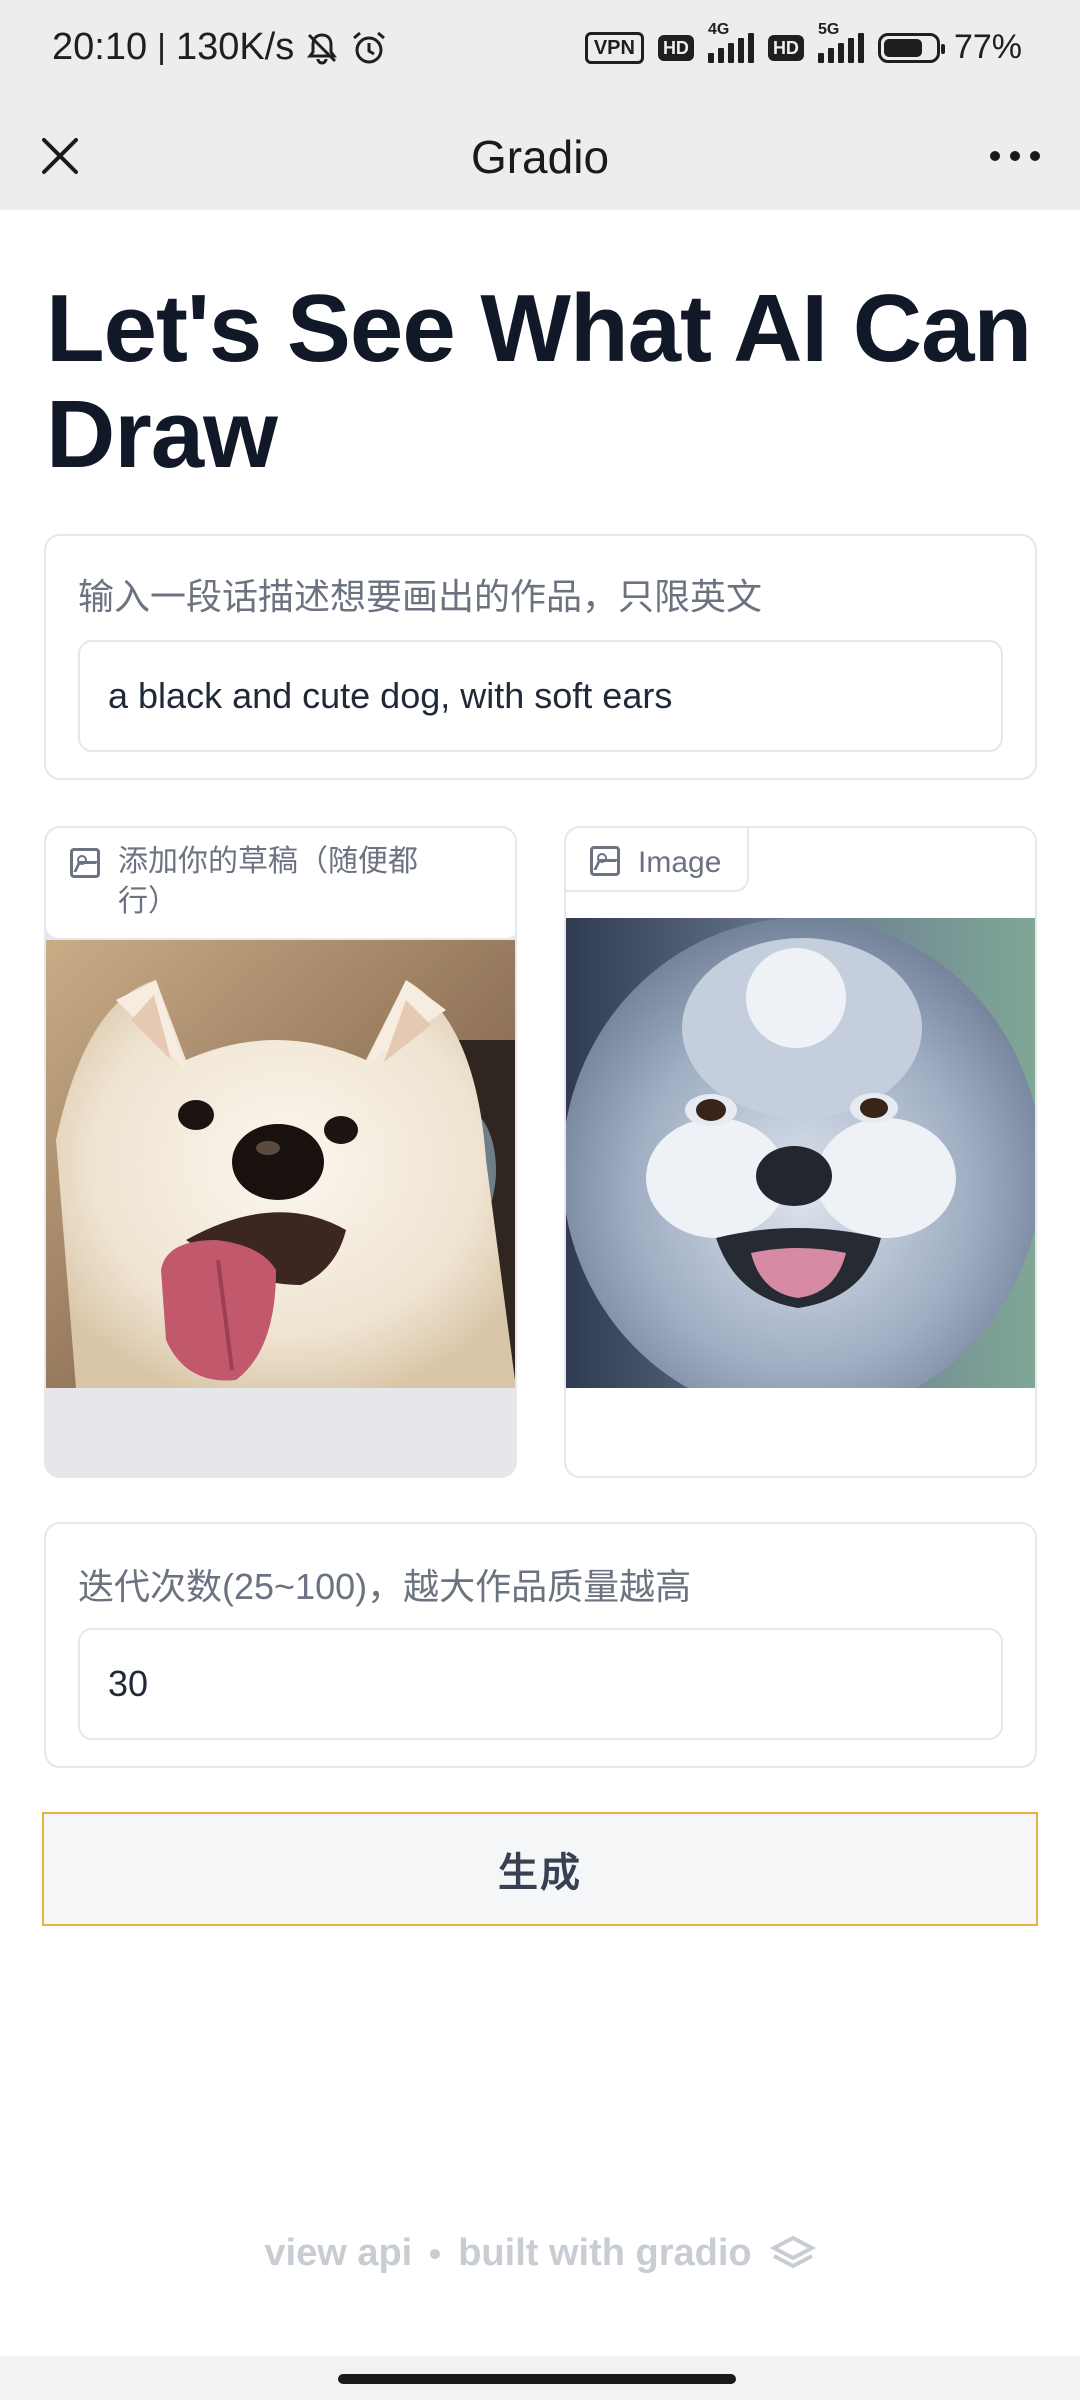 This screenshot has width=1080, height=2400. I want to click on nav-bar: Gradio, so click(540, 157).